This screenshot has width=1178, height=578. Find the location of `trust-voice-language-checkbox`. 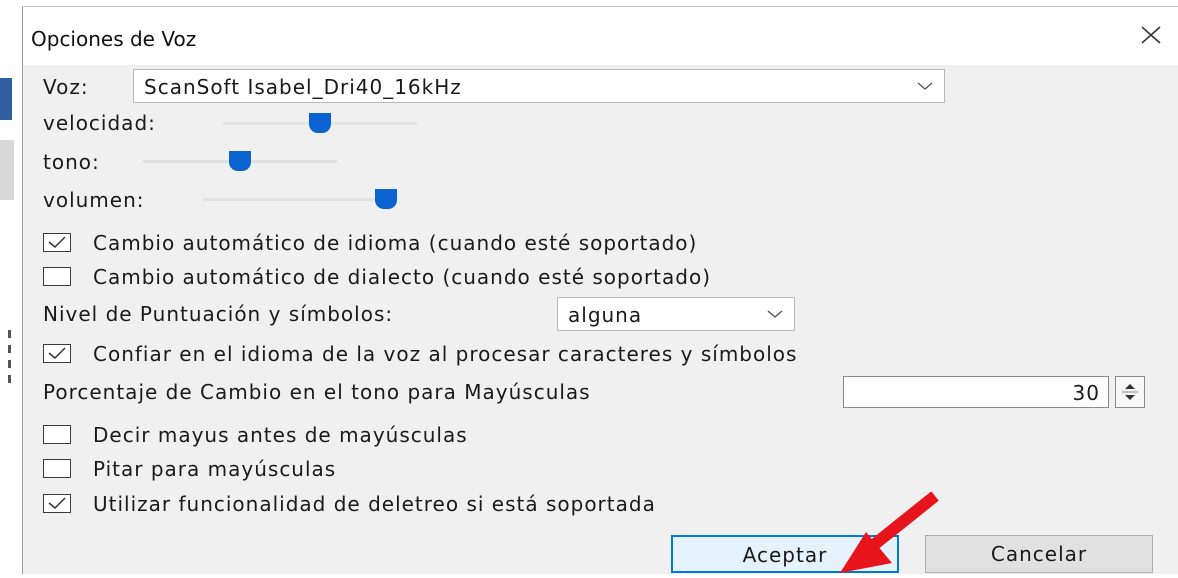

trust-voice-language-checkbox is located at coordinates (57, 353).